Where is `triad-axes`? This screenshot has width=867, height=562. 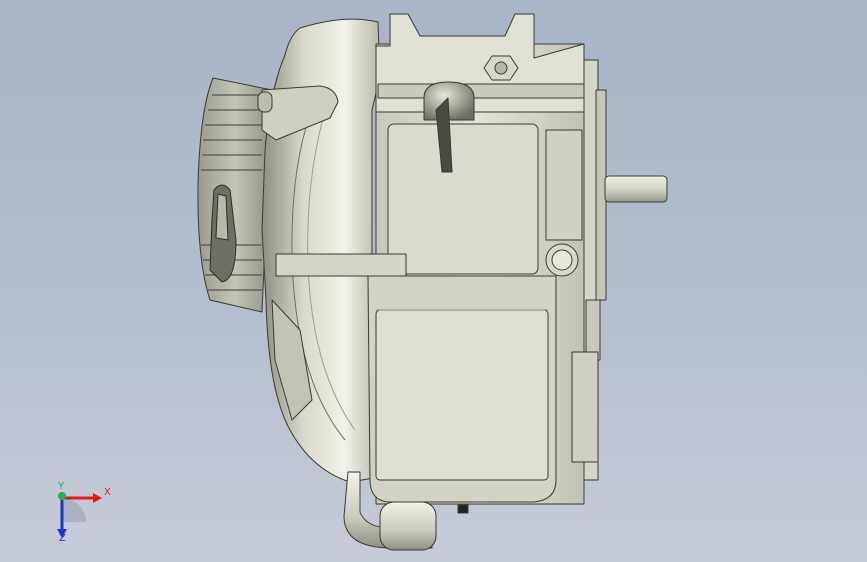
triad-axes is located at coordinates (79, 515).